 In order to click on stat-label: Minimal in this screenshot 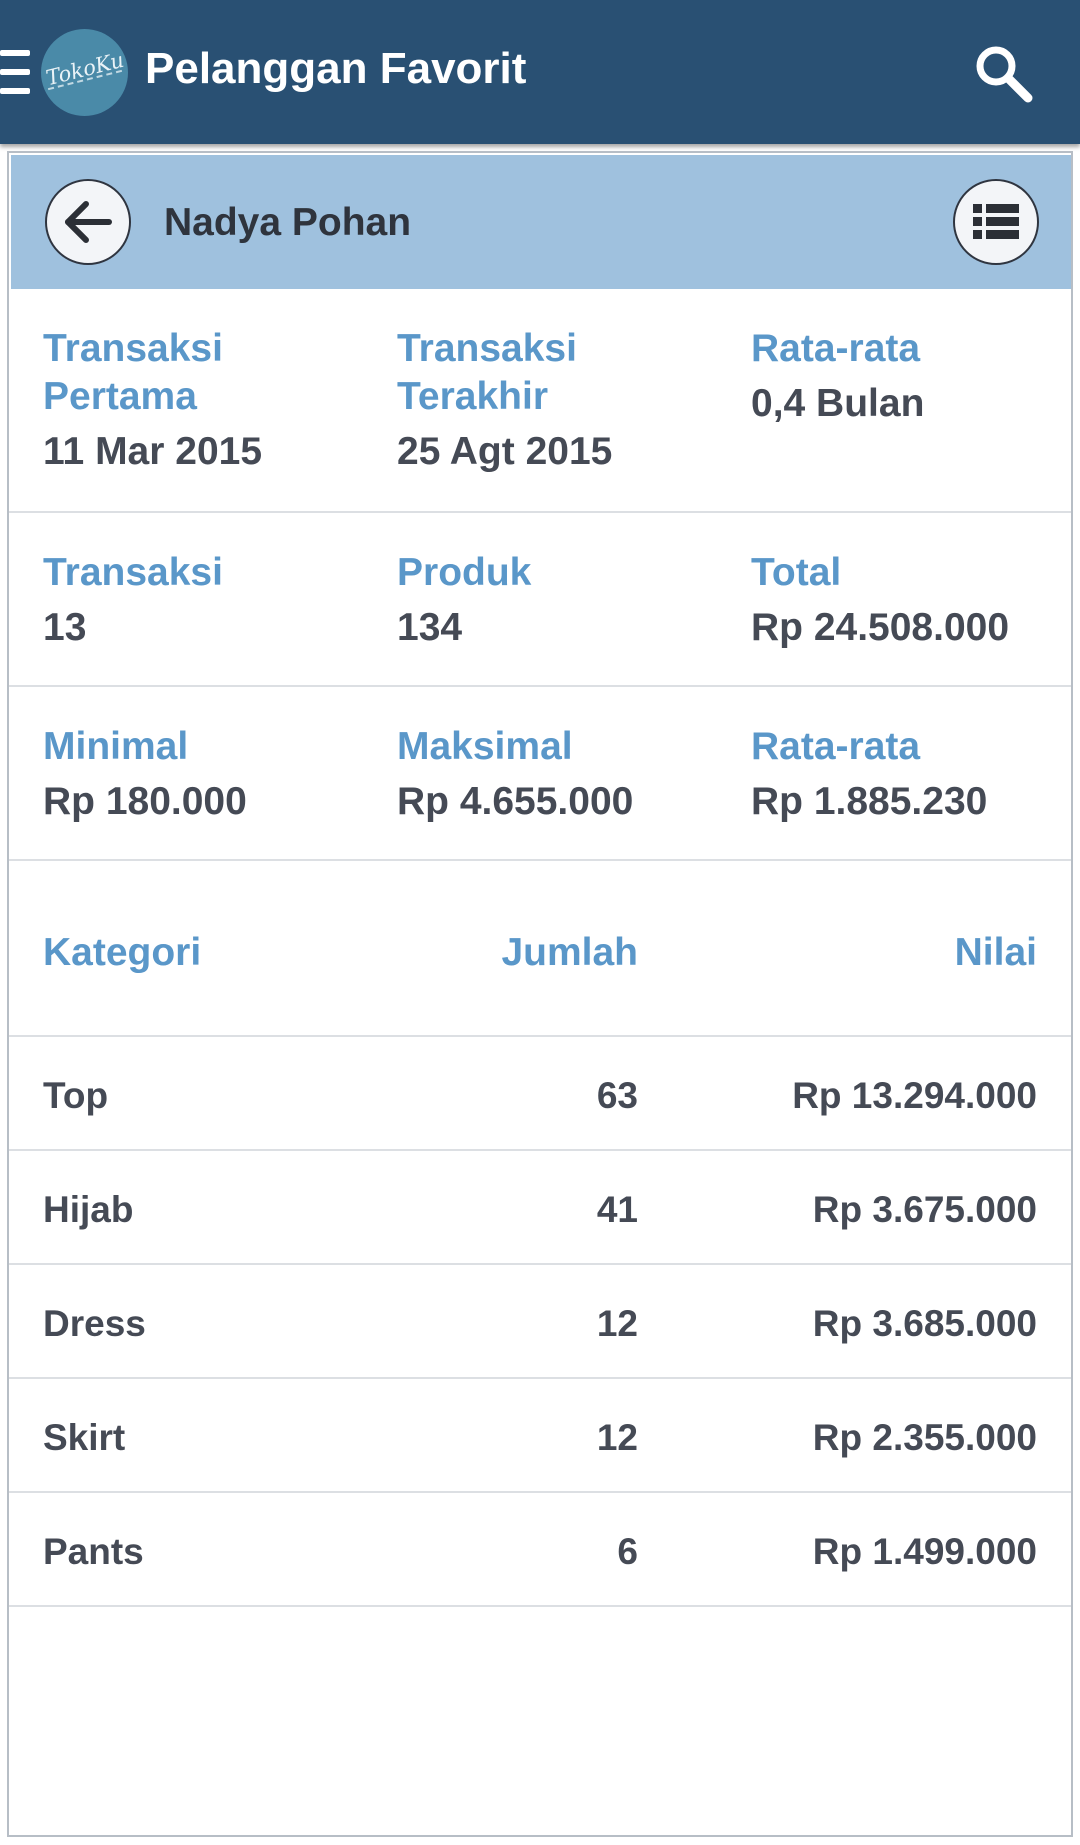, I will do `click(116, 746)`.